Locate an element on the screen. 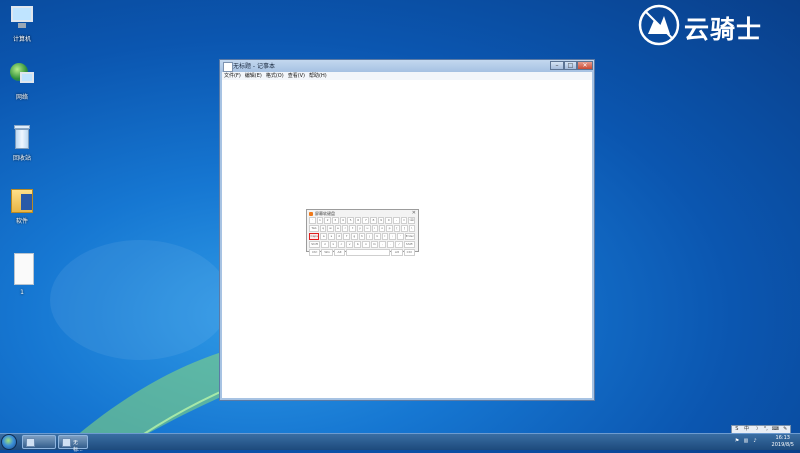 The width and height of the screenshot is (800, 453). ime-keyboard-icon: ⌨ is located at coordinates (776, 429).